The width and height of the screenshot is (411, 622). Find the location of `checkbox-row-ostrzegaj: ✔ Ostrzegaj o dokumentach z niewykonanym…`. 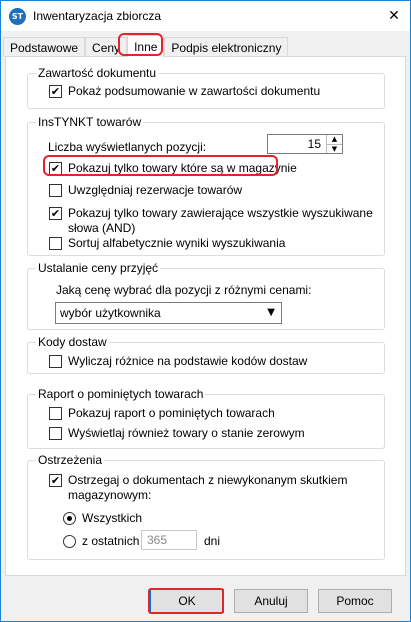

checkbox-row-ostrzegaj: ✔ Ostrzegaj o dokumentach z niewykonanym… is located at coordinates (198, 488).